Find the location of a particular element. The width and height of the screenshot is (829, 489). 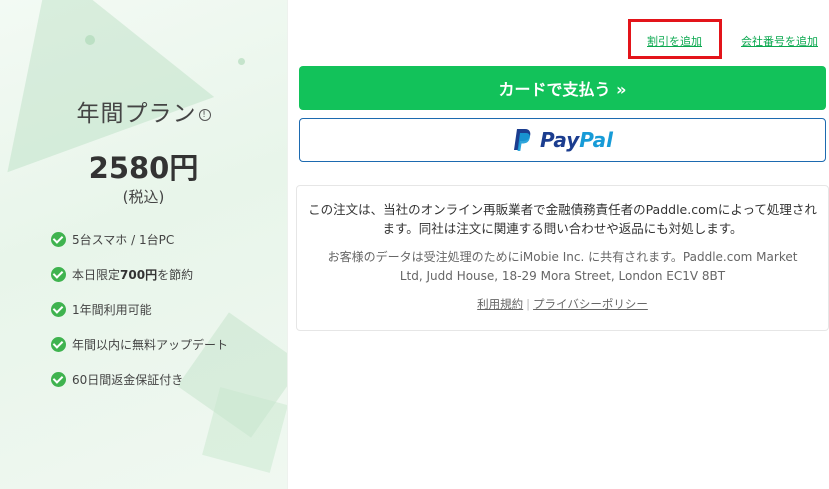

feature-item: 5台スマホ / 1台PC is located at coordinates (139, 239).